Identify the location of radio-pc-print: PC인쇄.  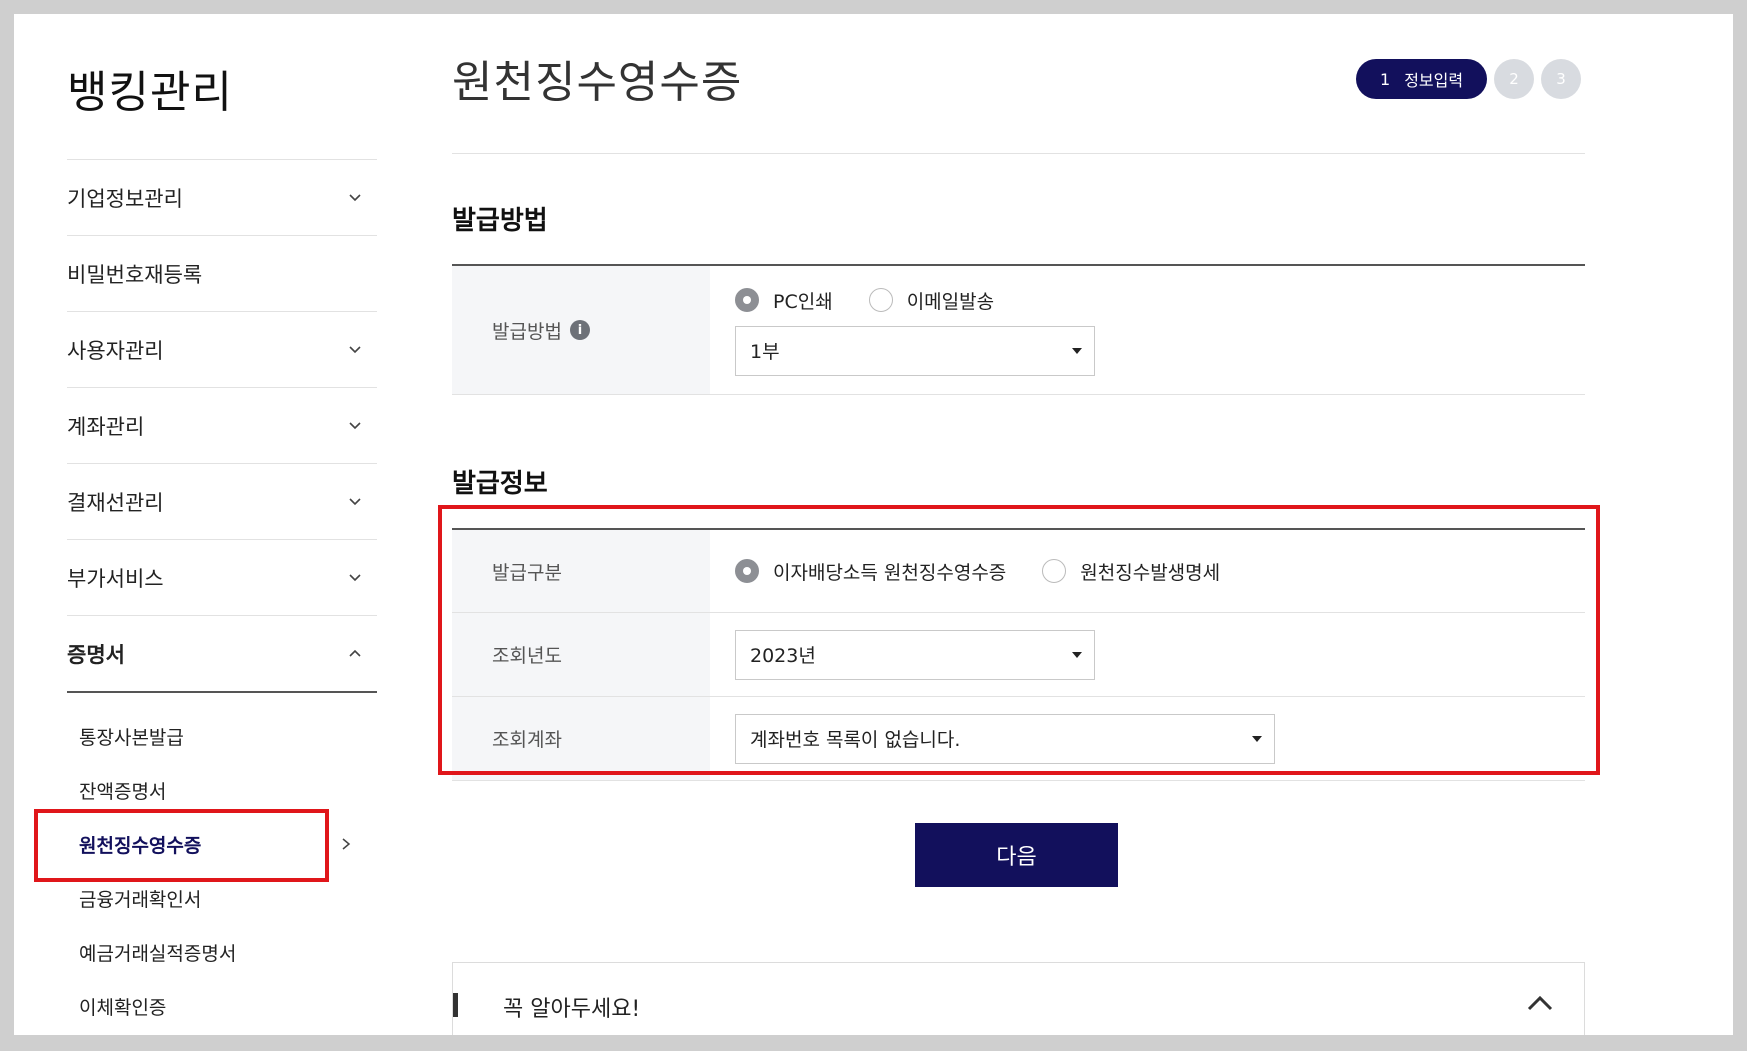
(784, 300).